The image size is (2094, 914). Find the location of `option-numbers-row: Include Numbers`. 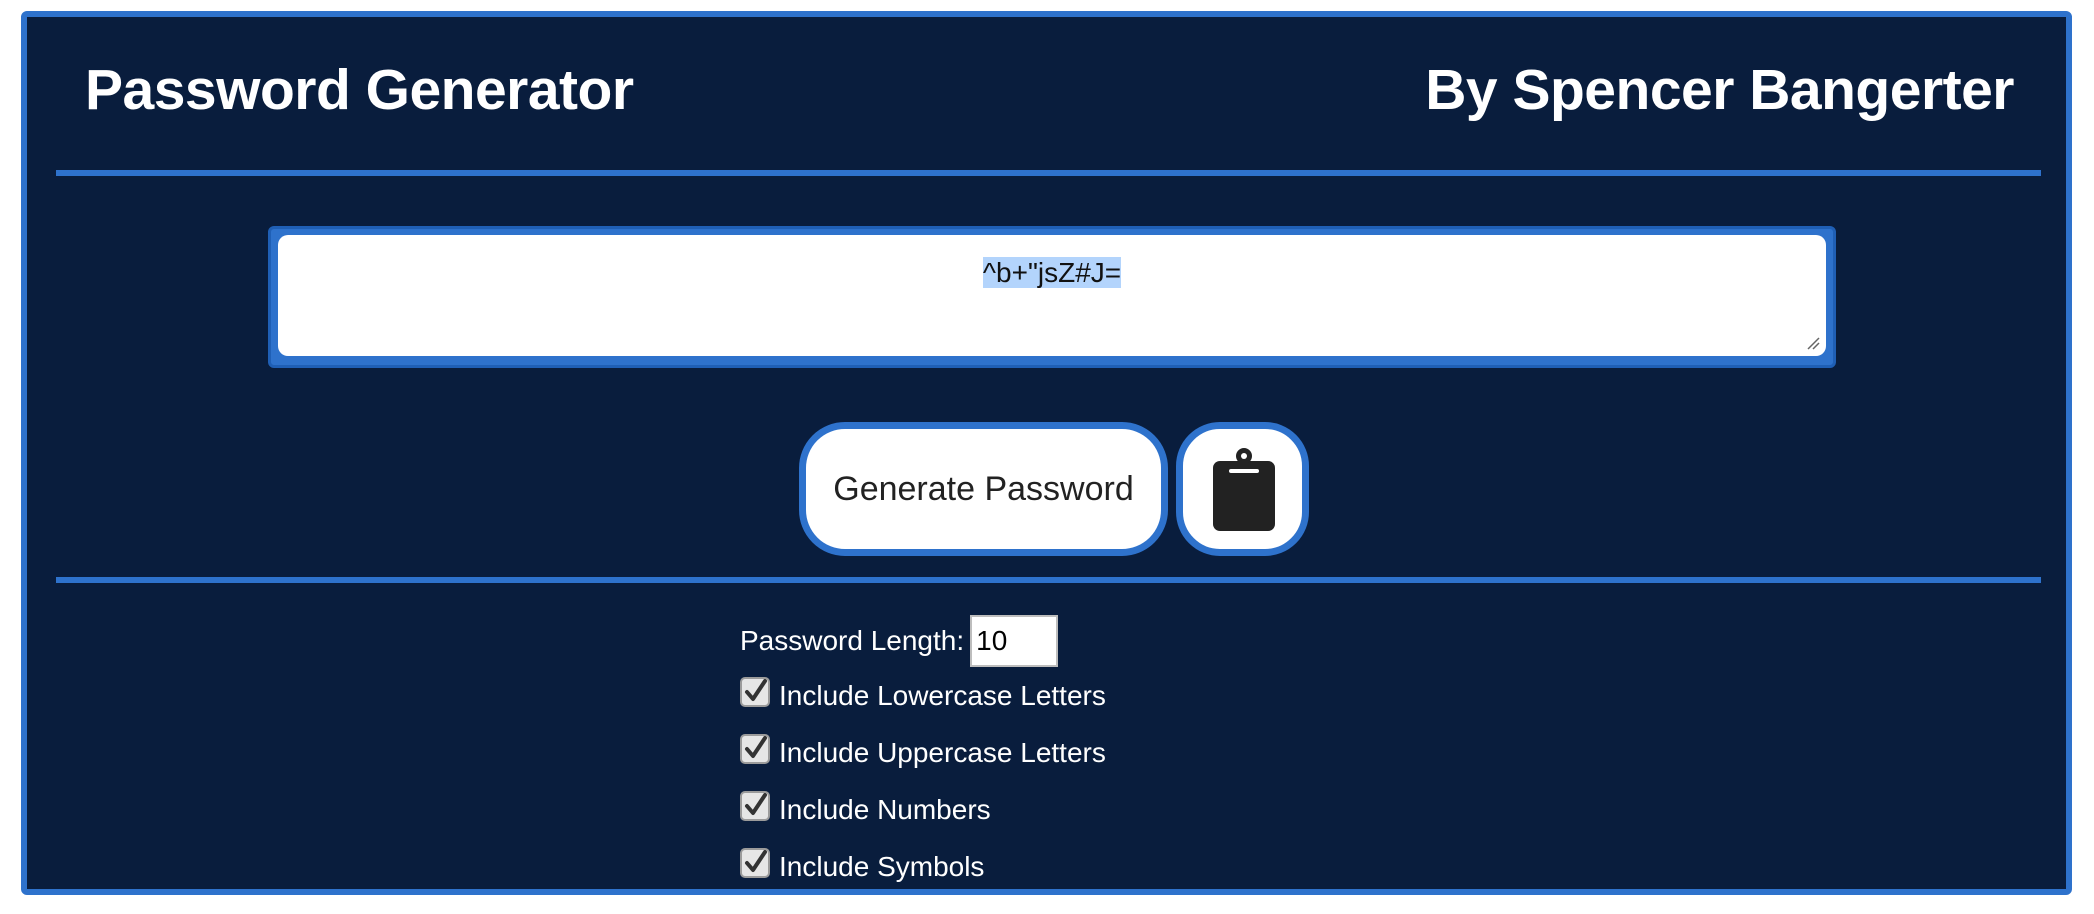

option-numbers-row: Include Numbers is located at coordinates (1000, 809).